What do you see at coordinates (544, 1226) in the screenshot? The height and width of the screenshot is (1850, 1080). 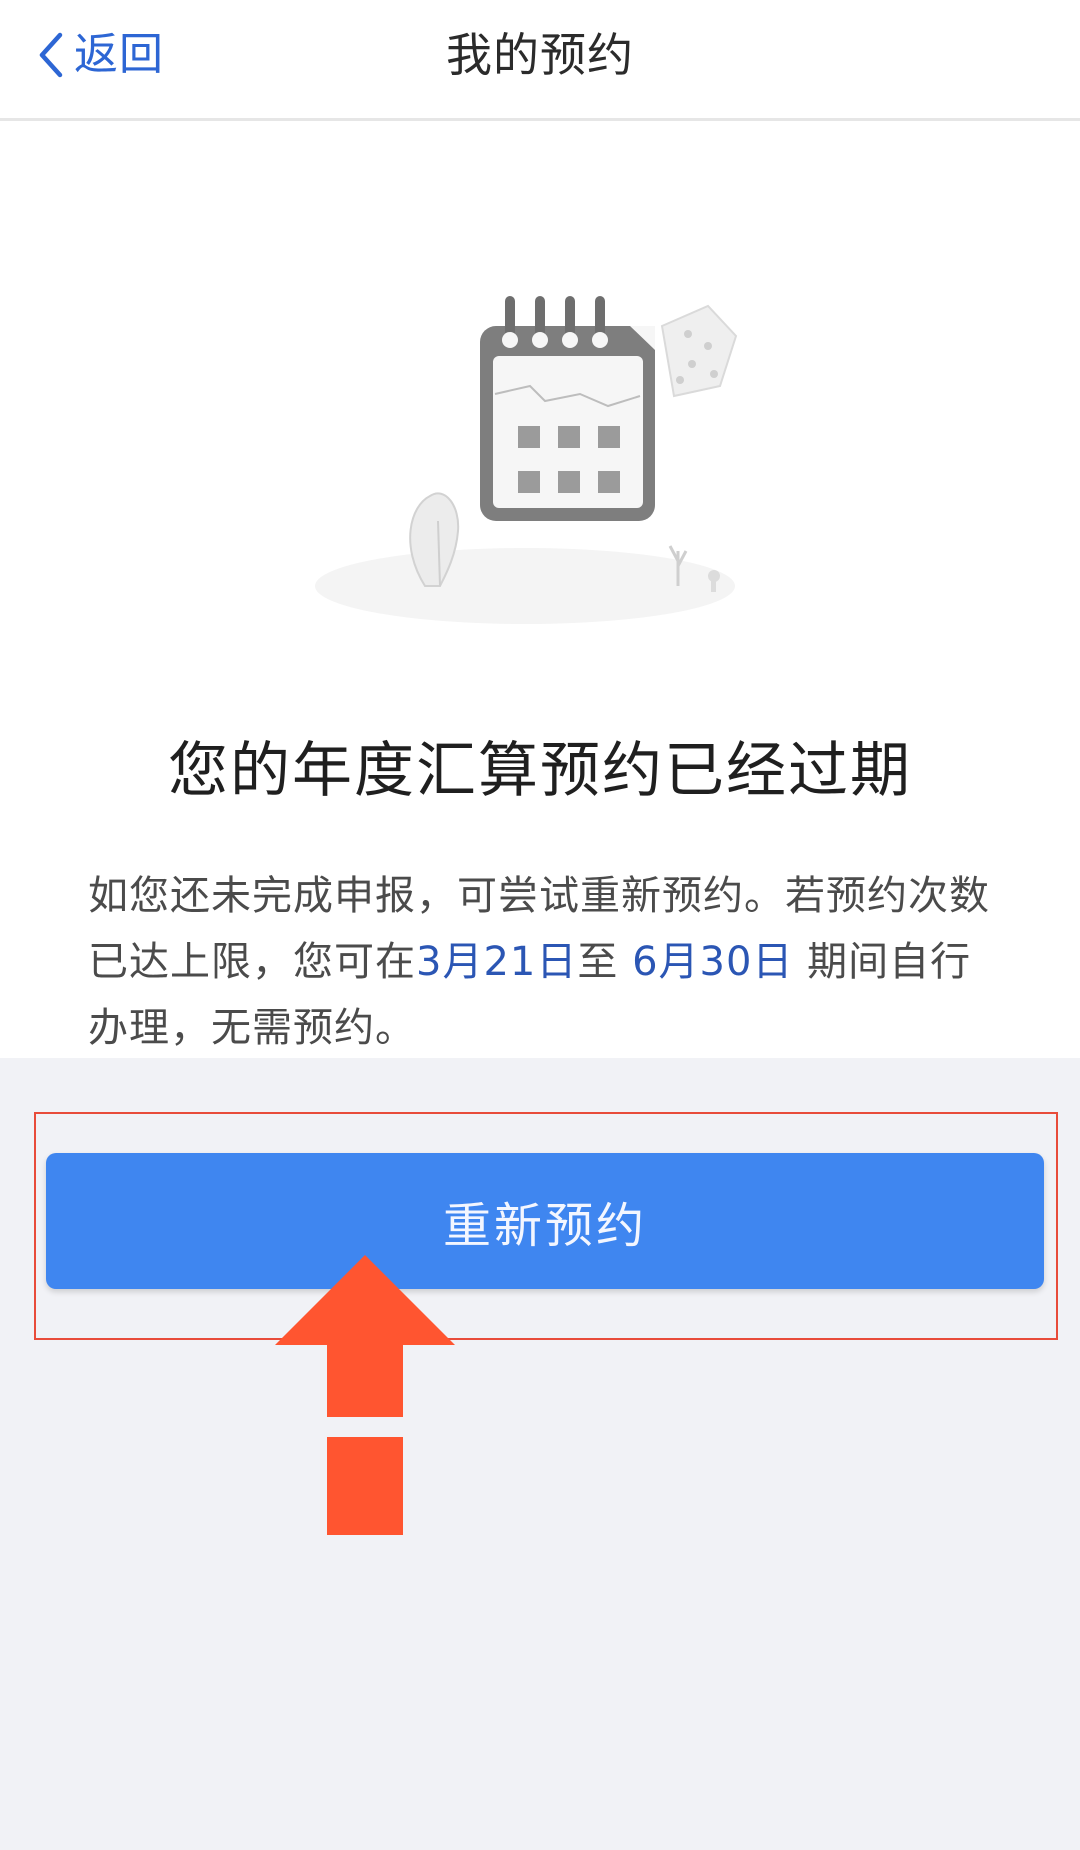 I see `rebook-button-label: 重新预约` at bounding box center [544, 1226].